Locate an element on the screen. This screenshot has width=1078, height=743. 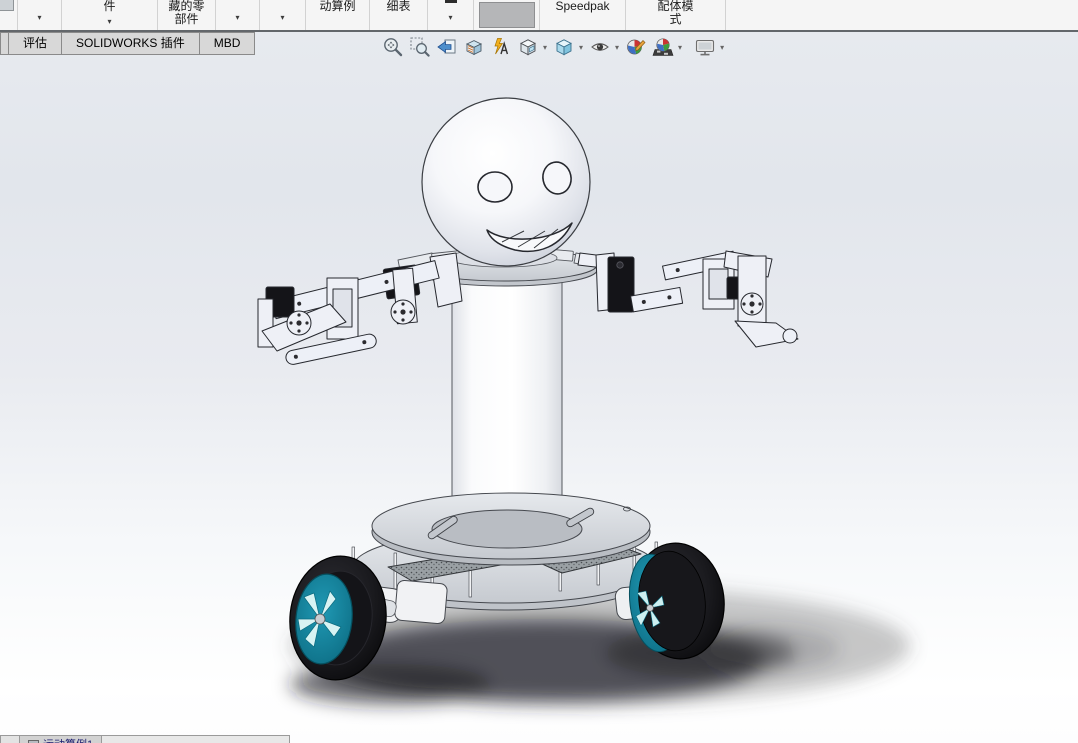
ribbon-button-label: 件 is located at coordinates (109, 6).